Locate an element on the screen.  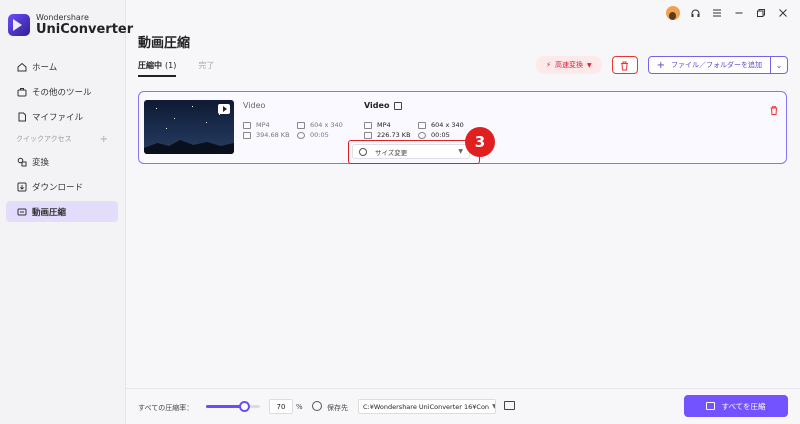
brand-small: Wondershare is located at coordinates (62, 17).